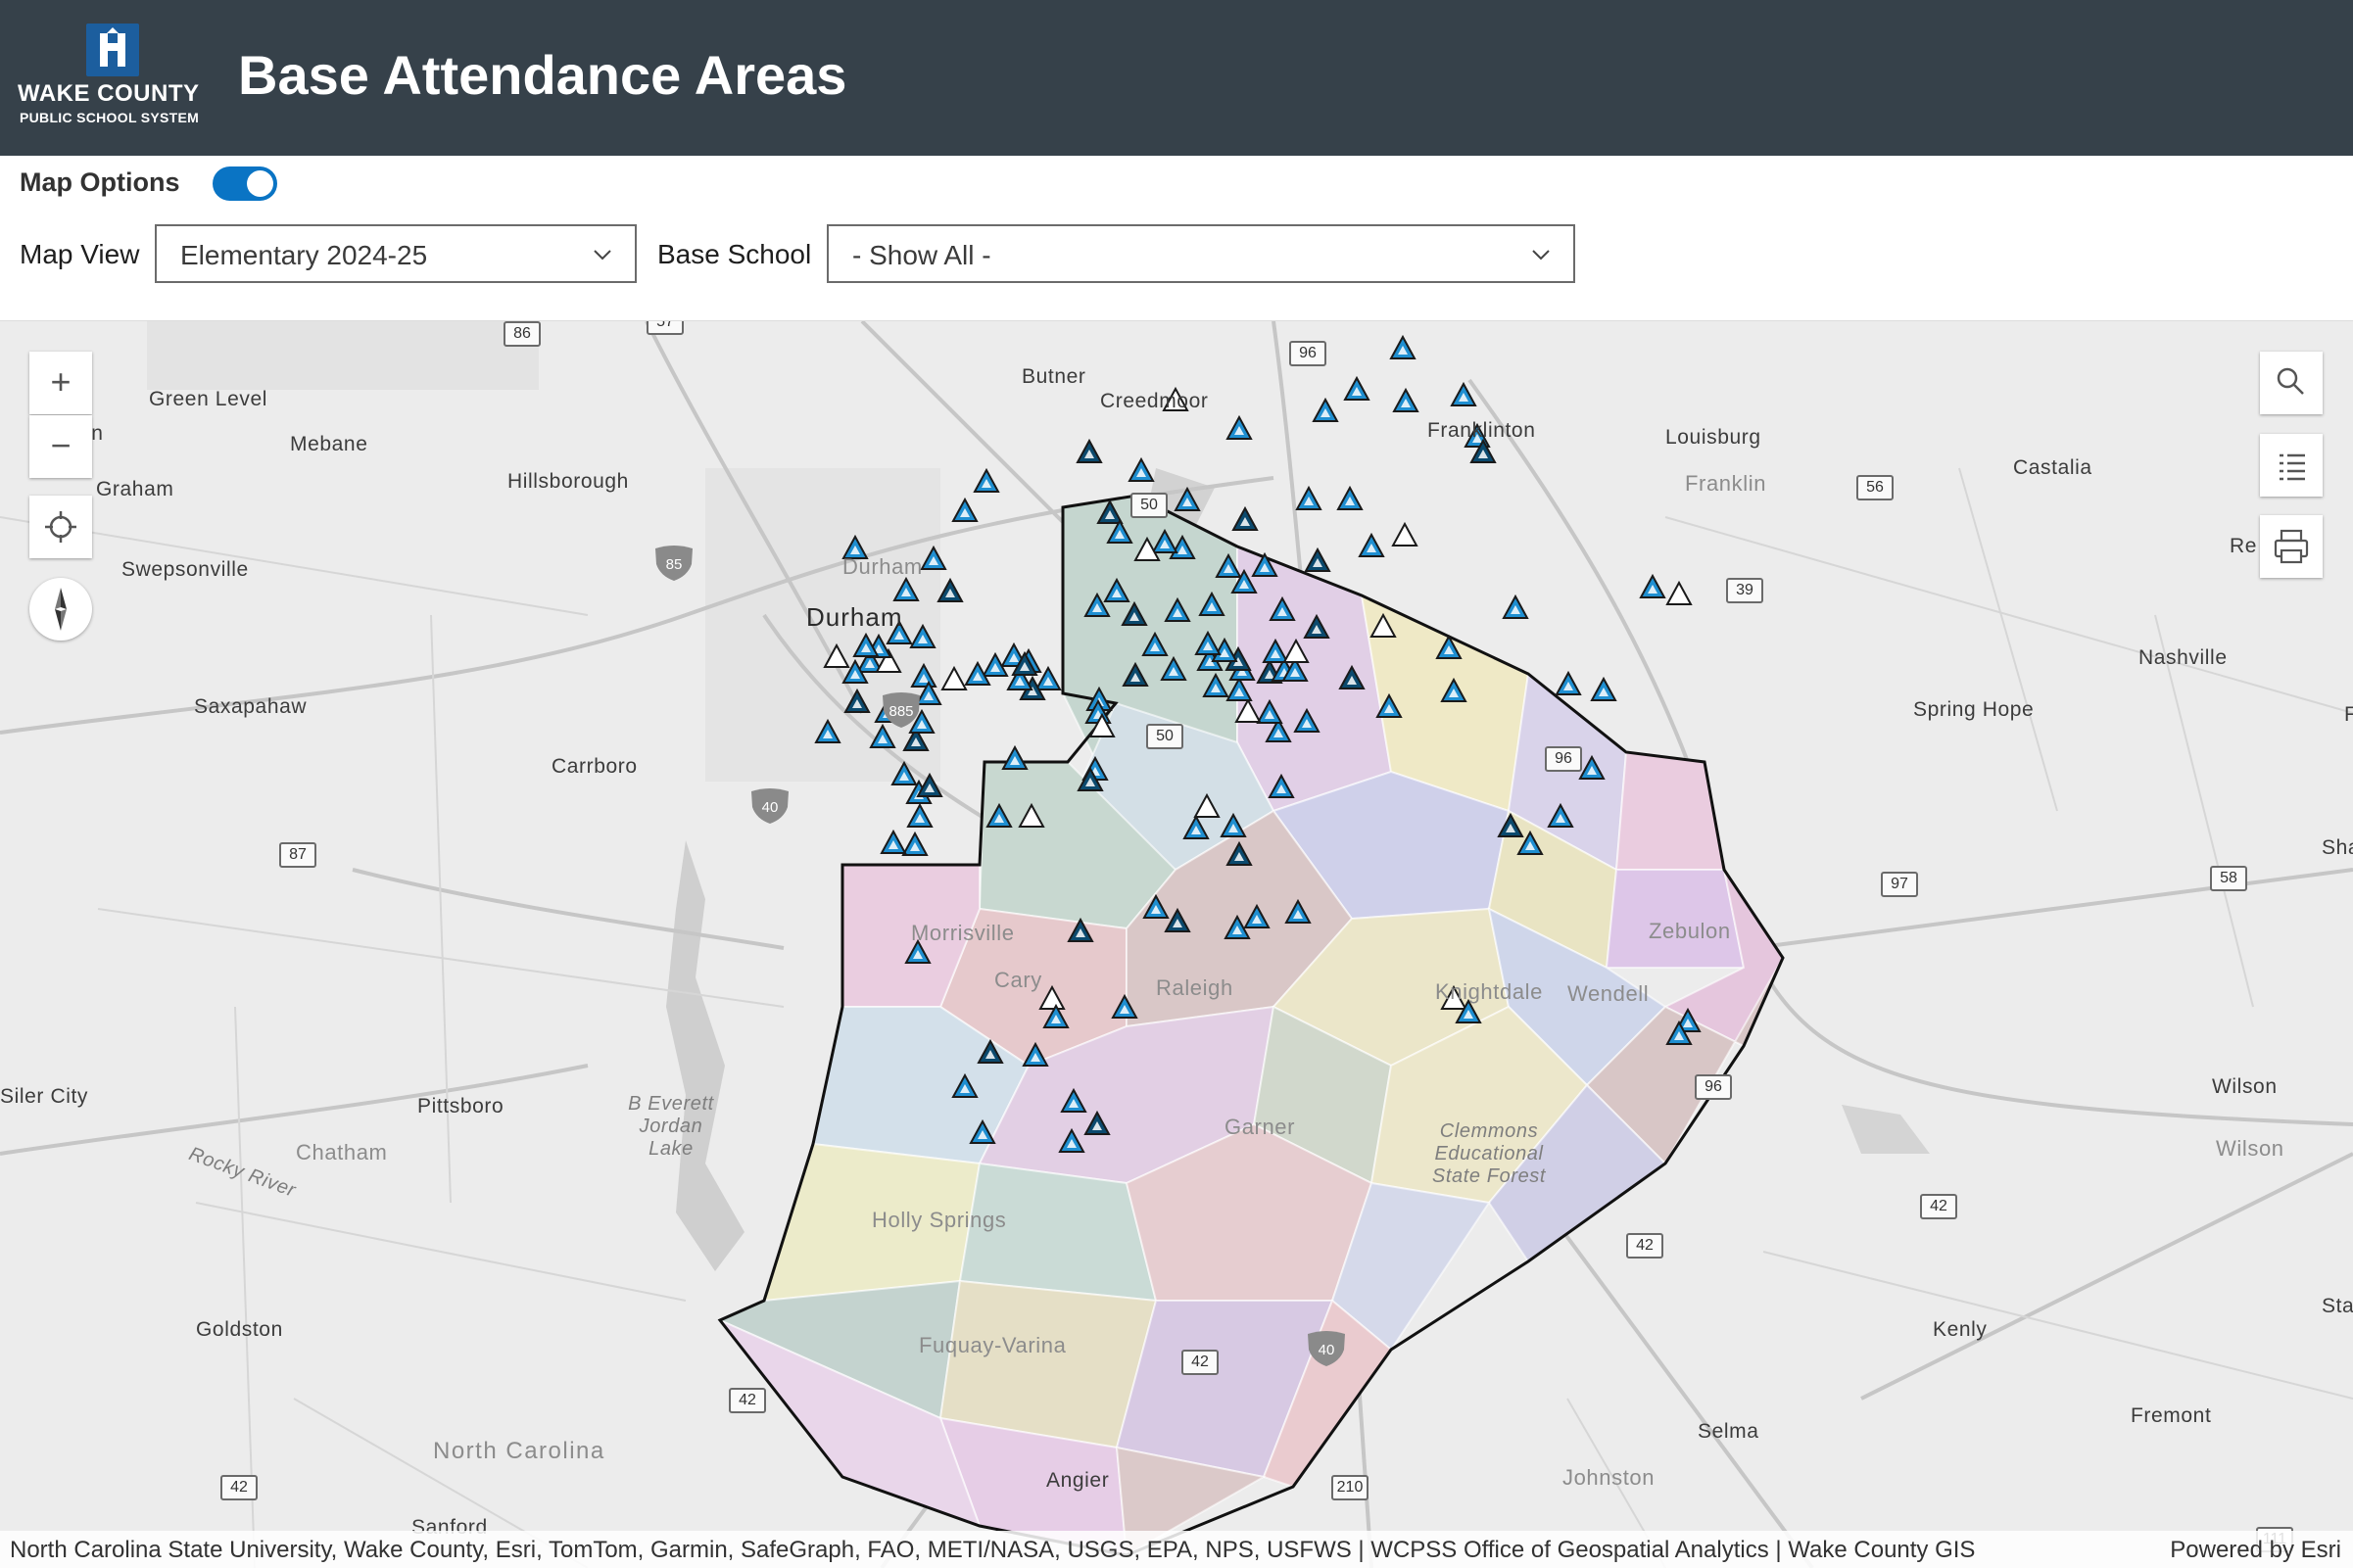 Image resolution: width=2353 pixels, height=1568 pixels. I want to click on compass-button, so click(60, 610).